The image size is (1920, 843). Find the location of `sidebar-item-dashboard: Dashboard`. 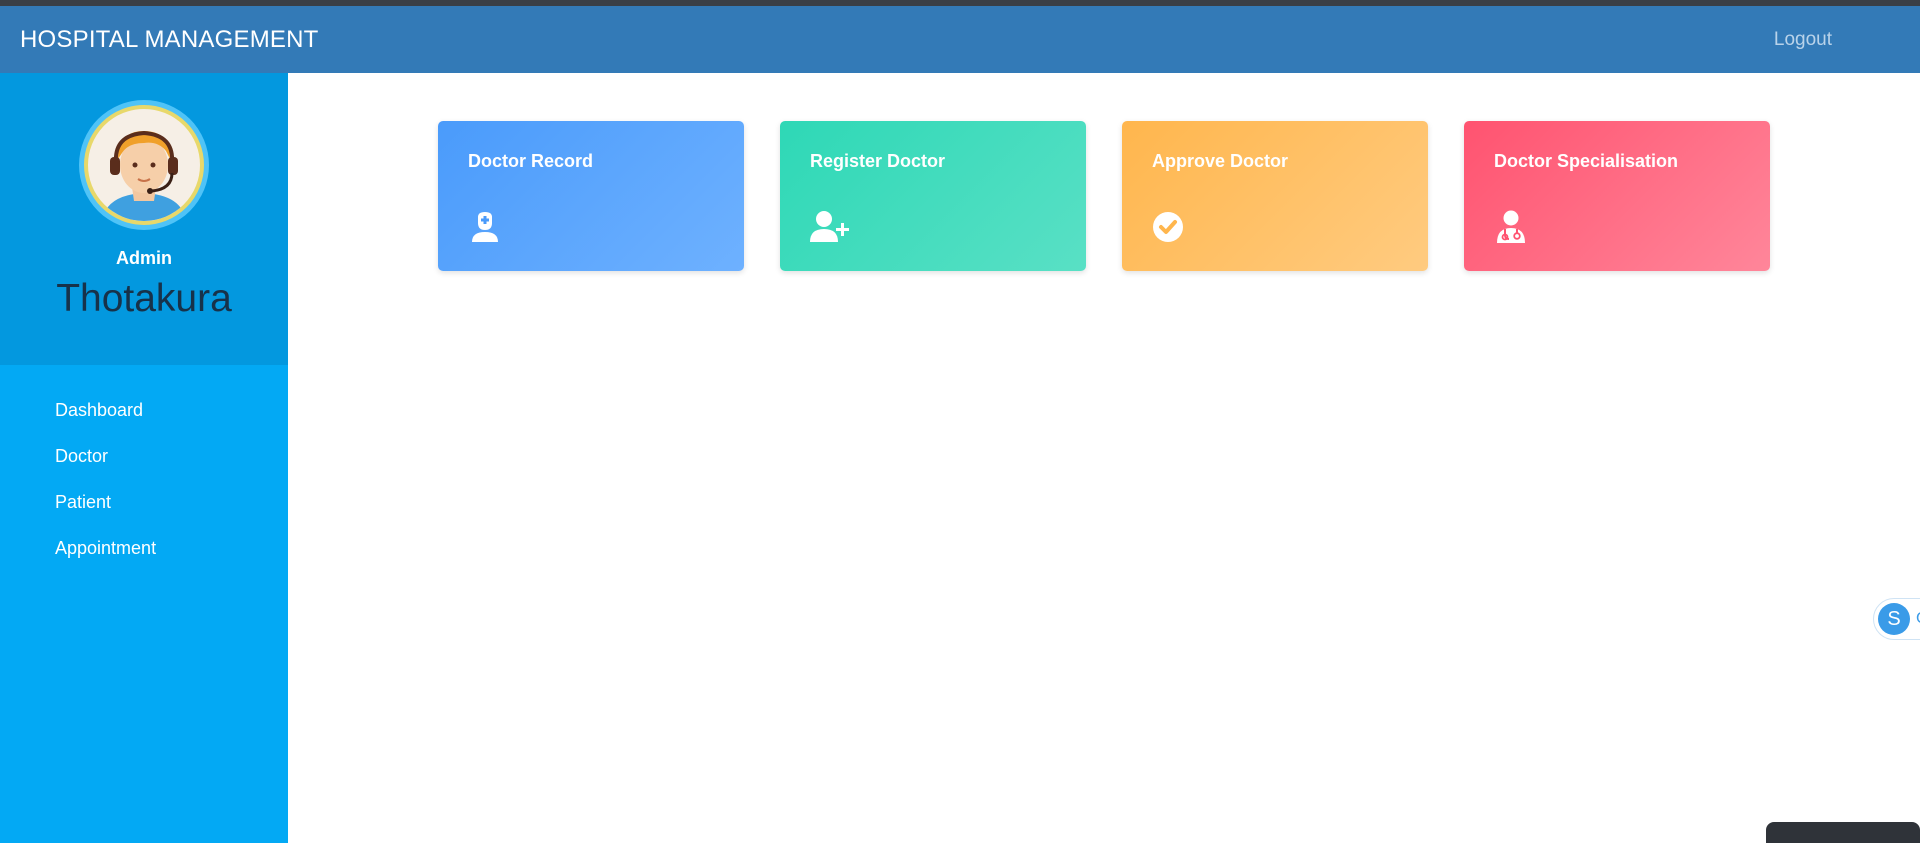

sidebar-item-dashboard: Dashboard is located at coordinates (144, 410).